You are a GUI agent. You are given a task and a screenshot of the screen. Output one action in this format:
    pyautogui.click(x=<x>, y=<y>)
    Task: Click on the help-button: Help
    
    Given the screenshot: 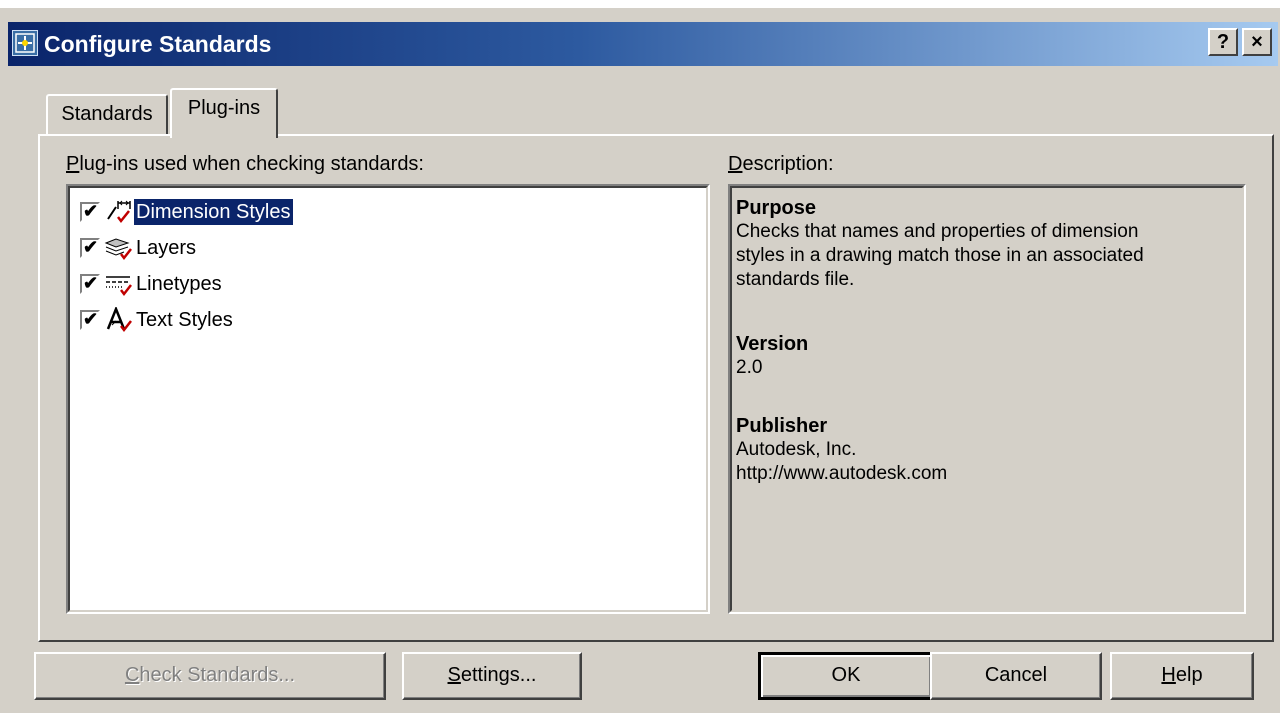 What is the action you would take?
    pyautogui.click(x=1182, y=676)
    